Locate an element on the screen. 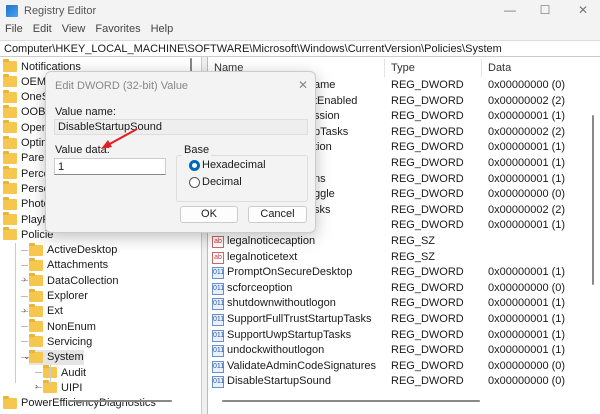 This screenshot has width=600, height=414. tree-item-label: UIPI is located at coordinates (72, 387).